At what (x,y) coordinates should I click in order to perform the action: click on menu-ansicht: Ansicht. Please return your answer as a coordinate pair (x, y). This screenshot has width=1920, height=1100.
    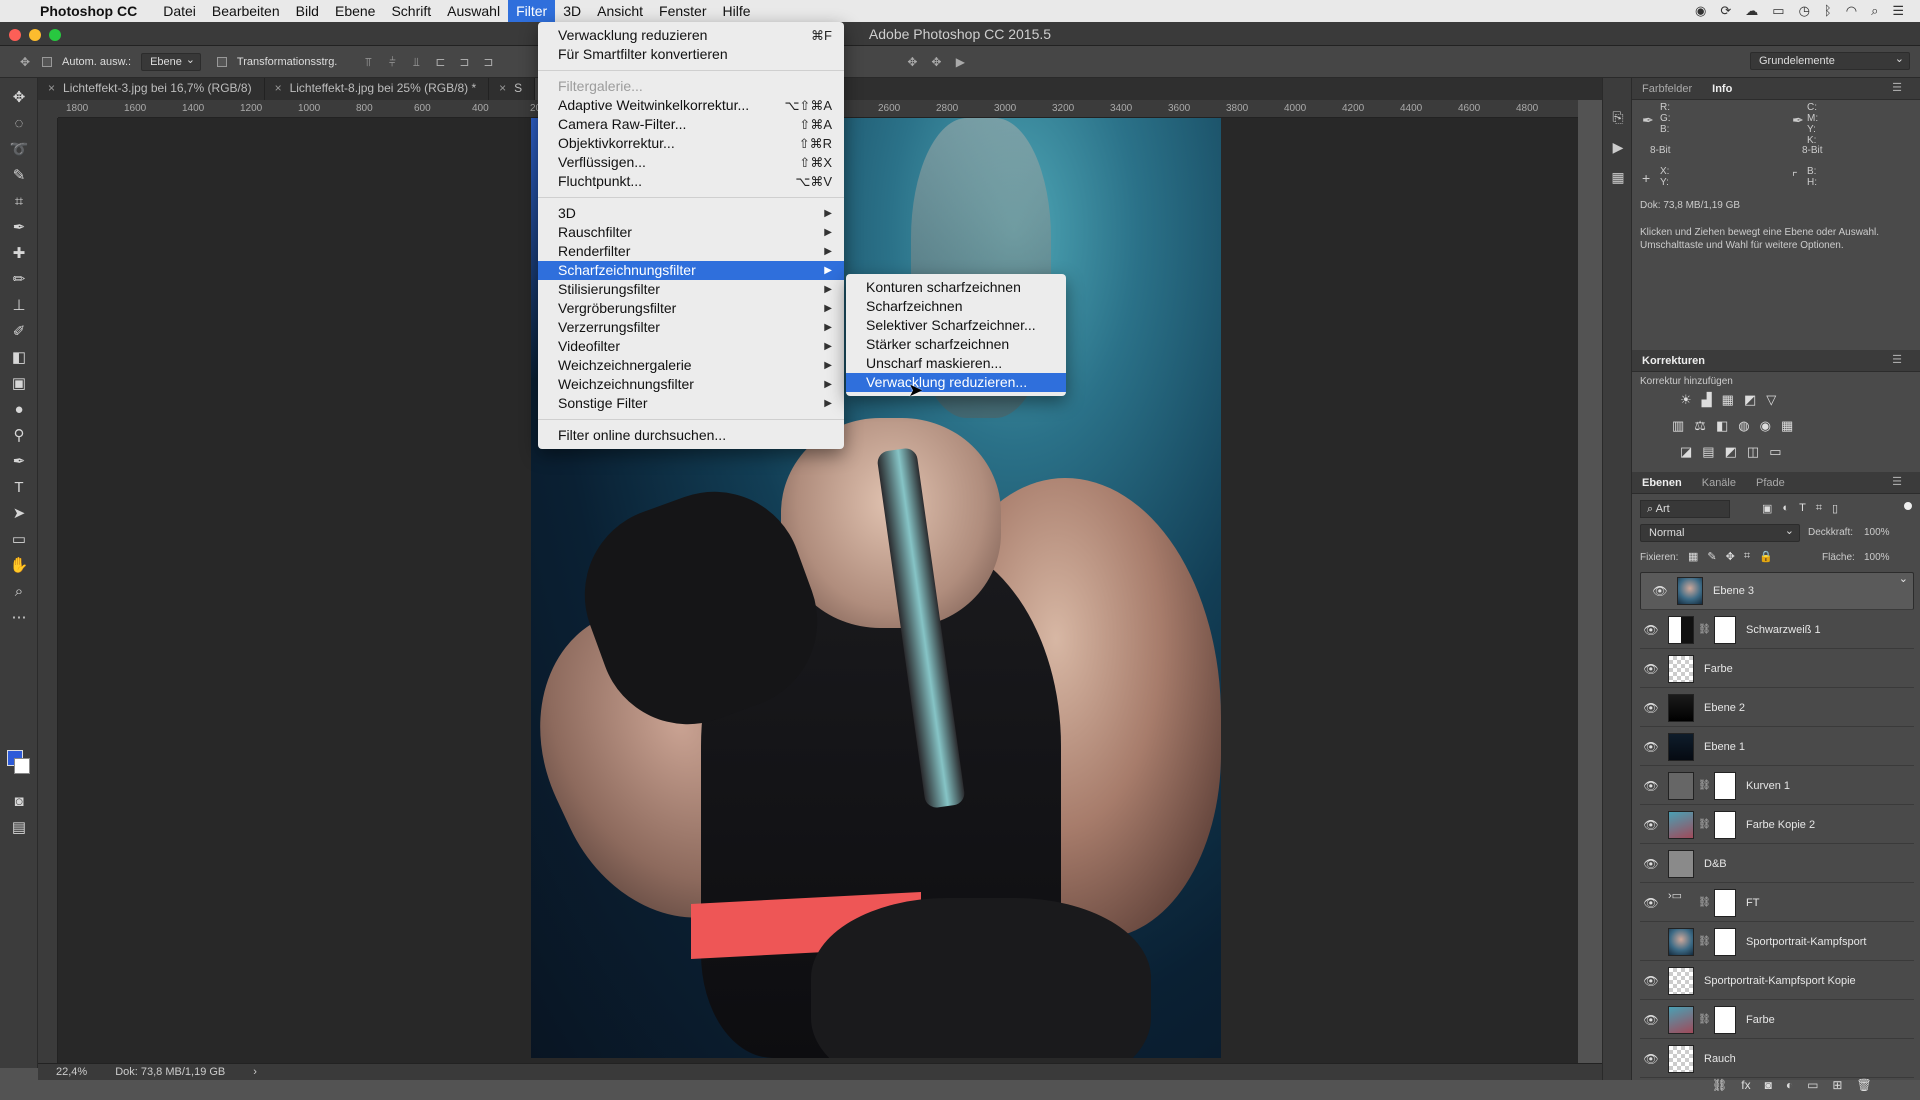
    Looking at the image, I should click on (620, 11).